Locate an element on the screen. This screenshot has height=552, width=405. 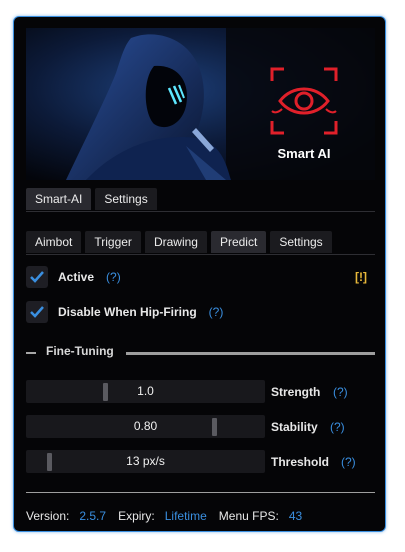
tab-trigger: Trigger is located at coordinates (113, 242).